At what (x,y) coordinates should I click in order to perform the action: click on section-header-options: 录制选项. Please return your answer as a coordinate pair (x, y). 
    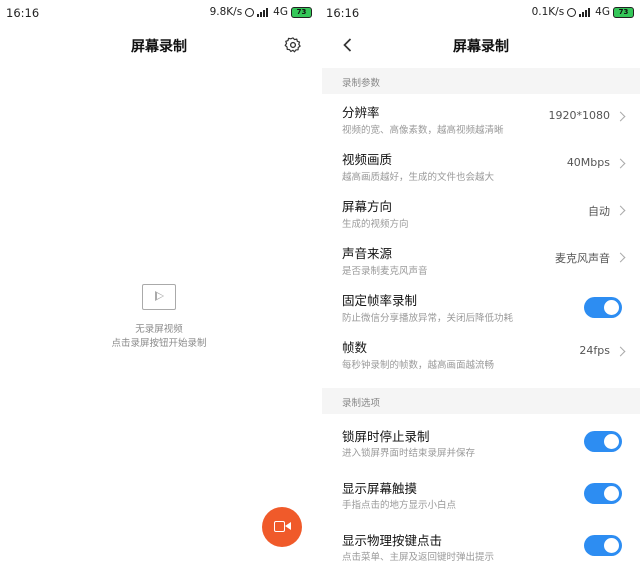
    Looking at the image, I should click on (481, 401).